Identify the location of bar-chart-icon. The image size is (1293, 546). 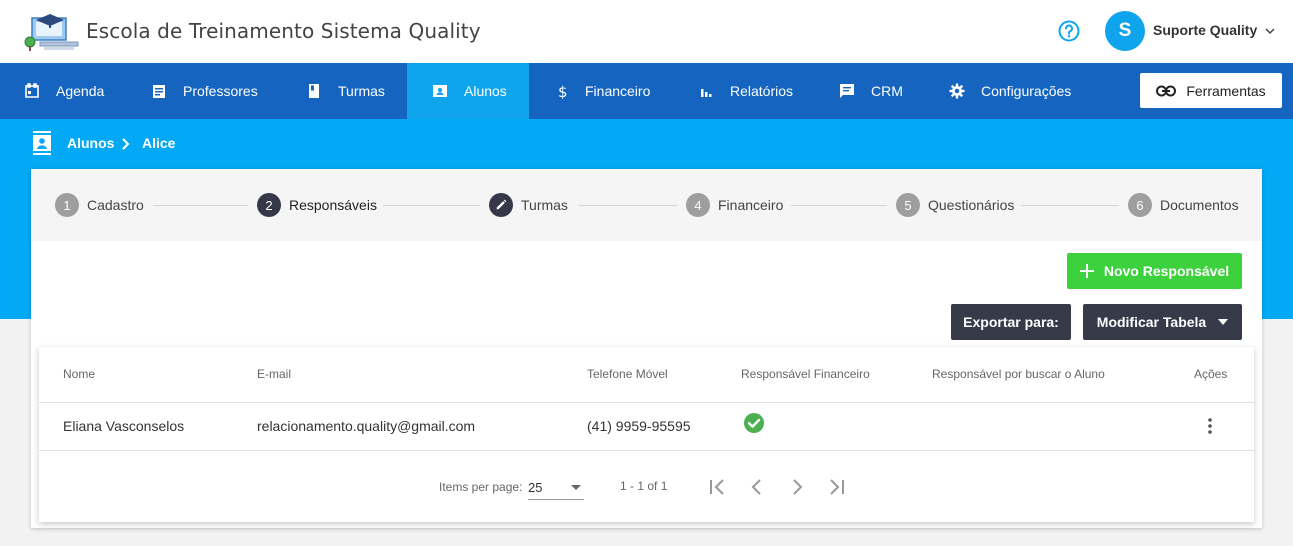
(706, 93).